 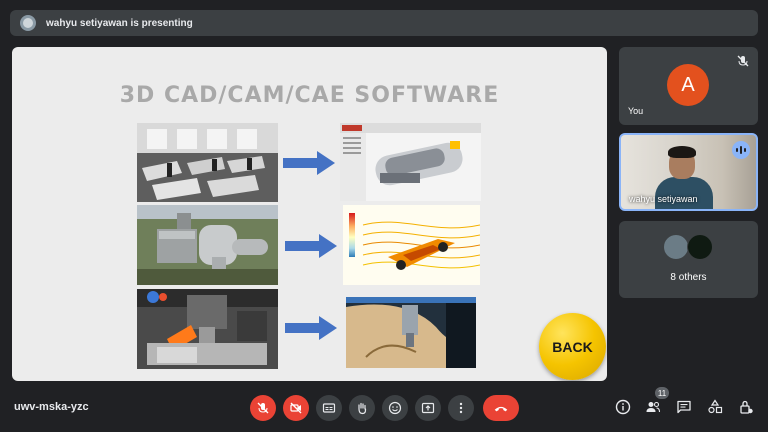 I want to click on camera-toggle-button, so click(x=296, y=408).